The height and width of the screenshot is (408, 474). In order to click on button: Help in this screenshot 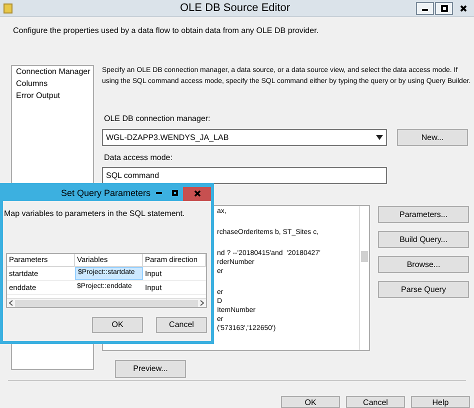, I will do `click(440, 402)`.